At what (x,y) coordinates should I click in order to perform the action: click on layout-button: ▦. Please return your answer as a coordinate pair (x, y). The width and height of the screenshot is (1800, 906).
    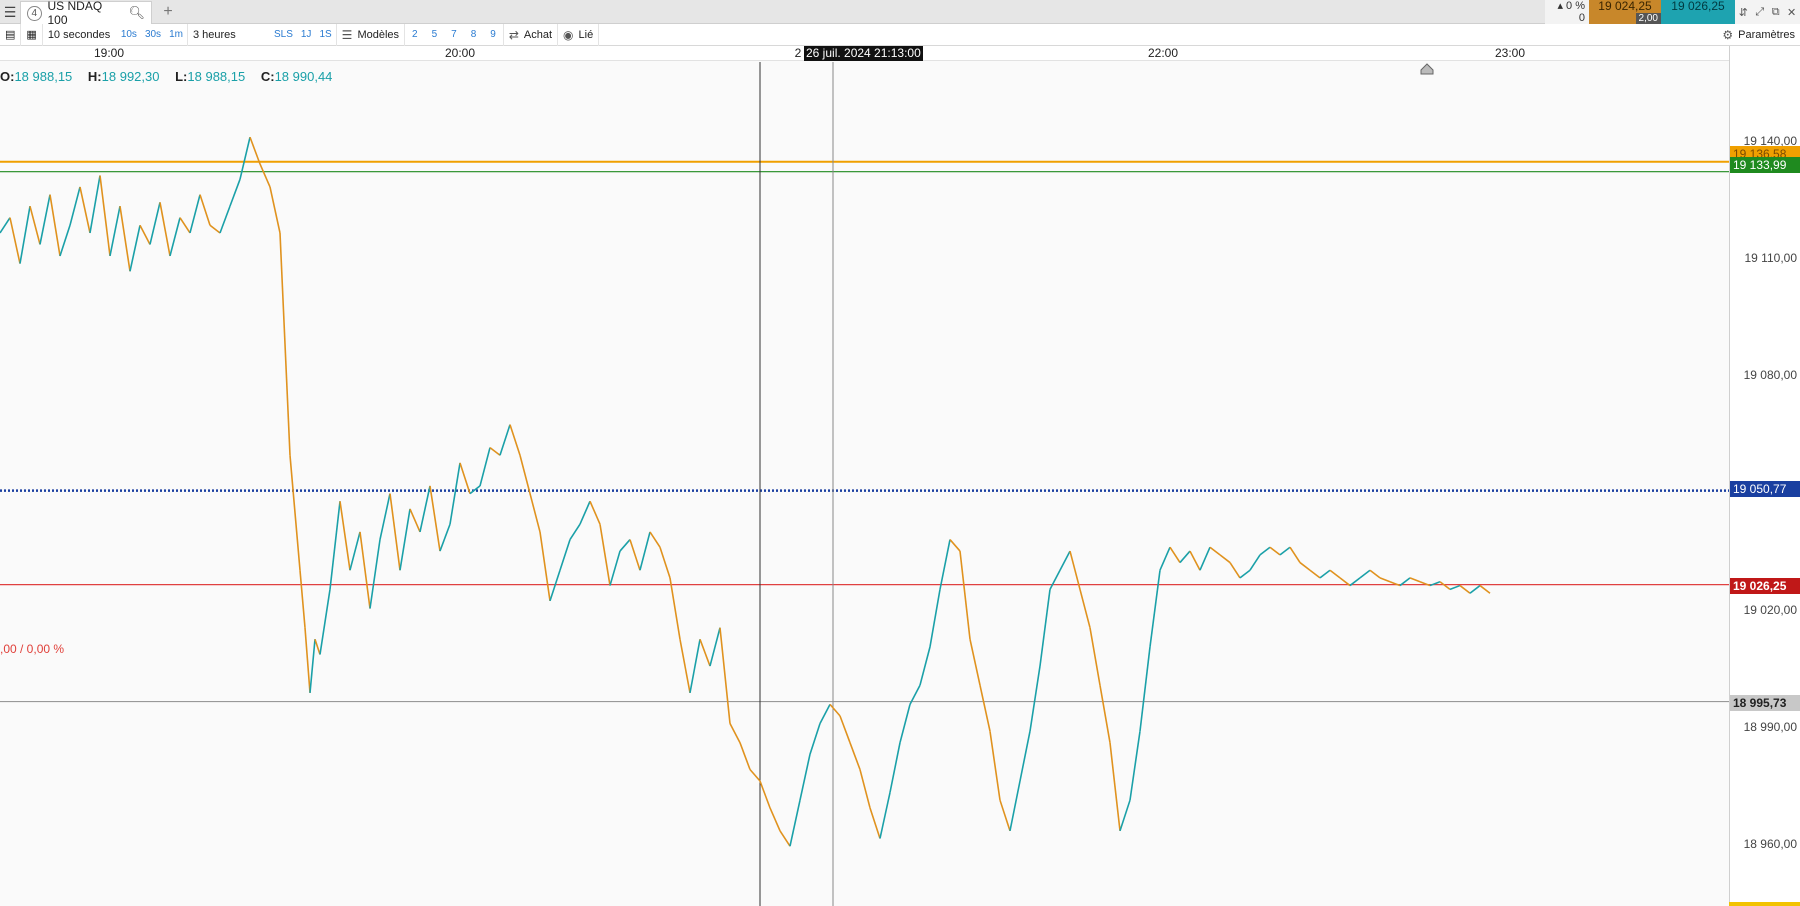
    Looking at the image, I should click on (32, 34).